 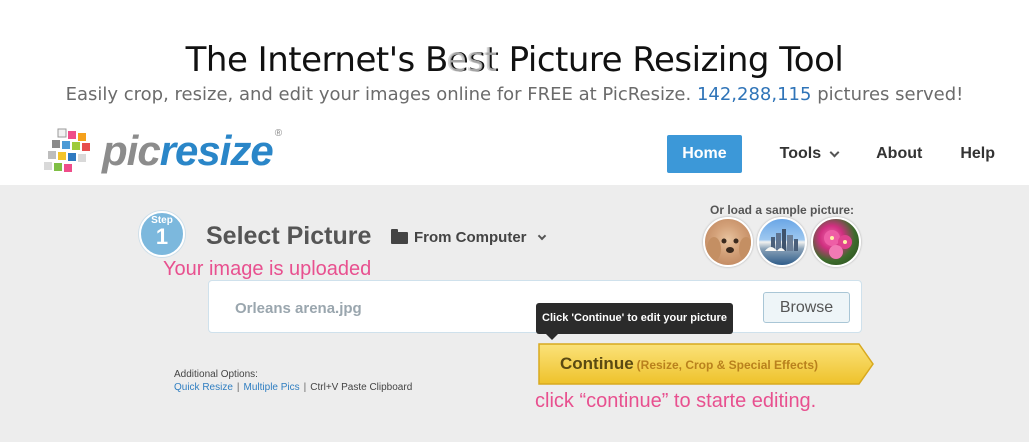 I want to click on multiple-pics-link: Multiple Pics, so click(x=272, y=387).